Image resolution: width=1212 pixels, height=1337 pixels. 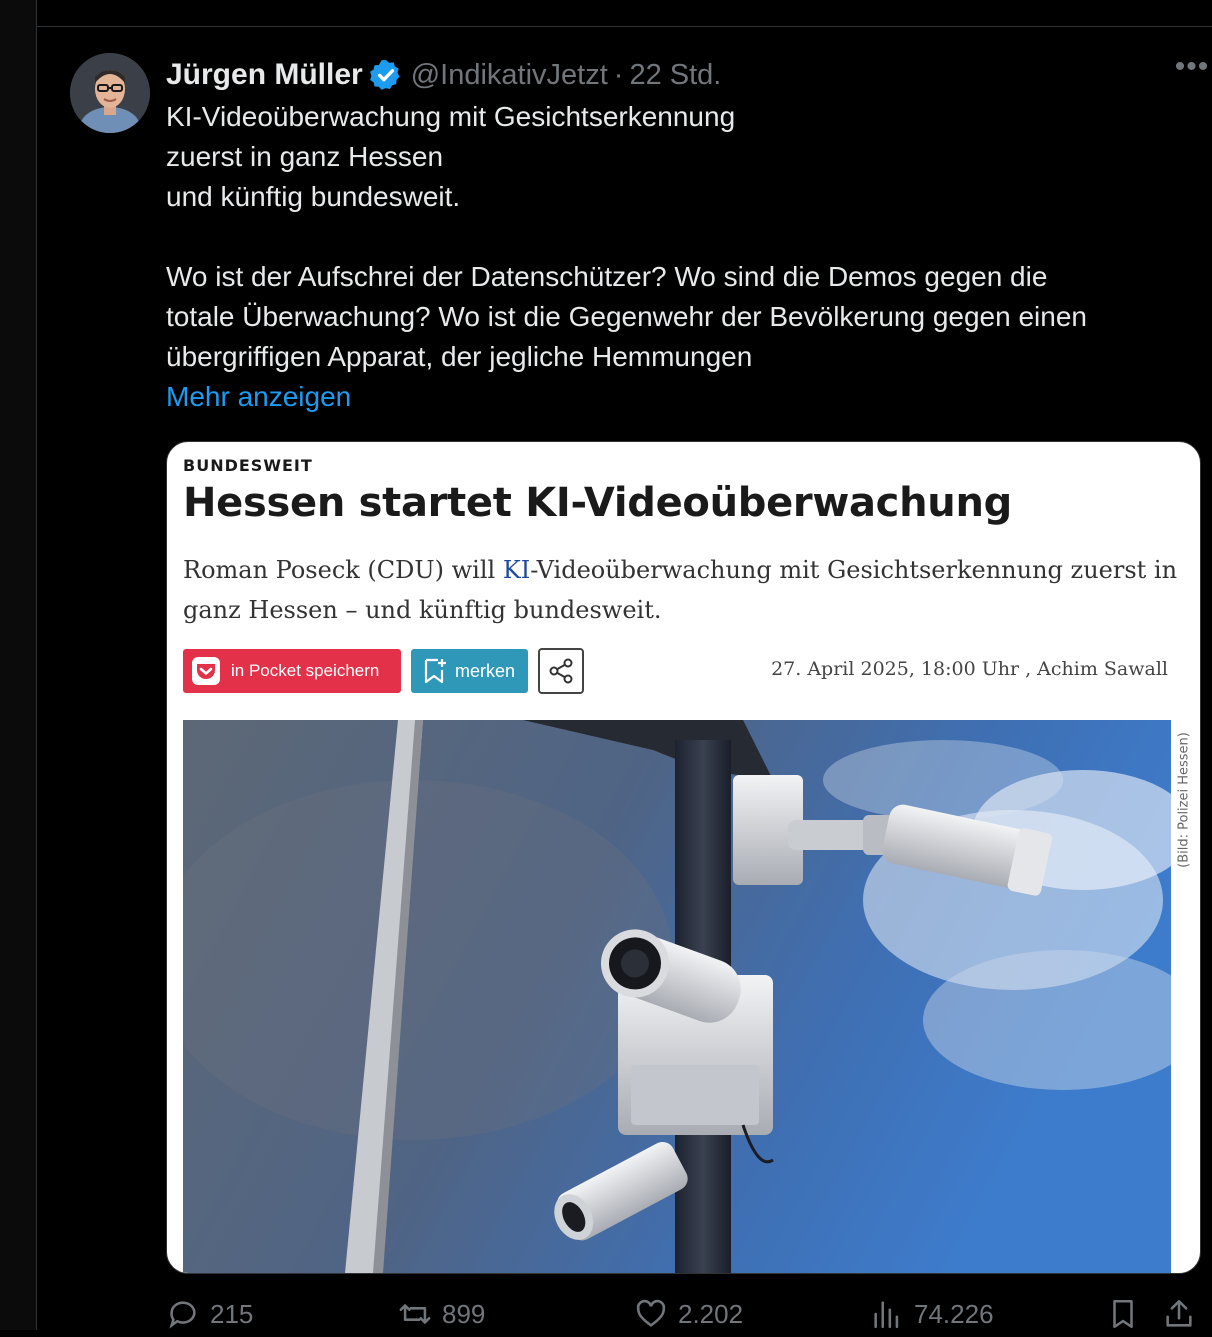 I want to click on avatar-image, so click(x=110, y=93).